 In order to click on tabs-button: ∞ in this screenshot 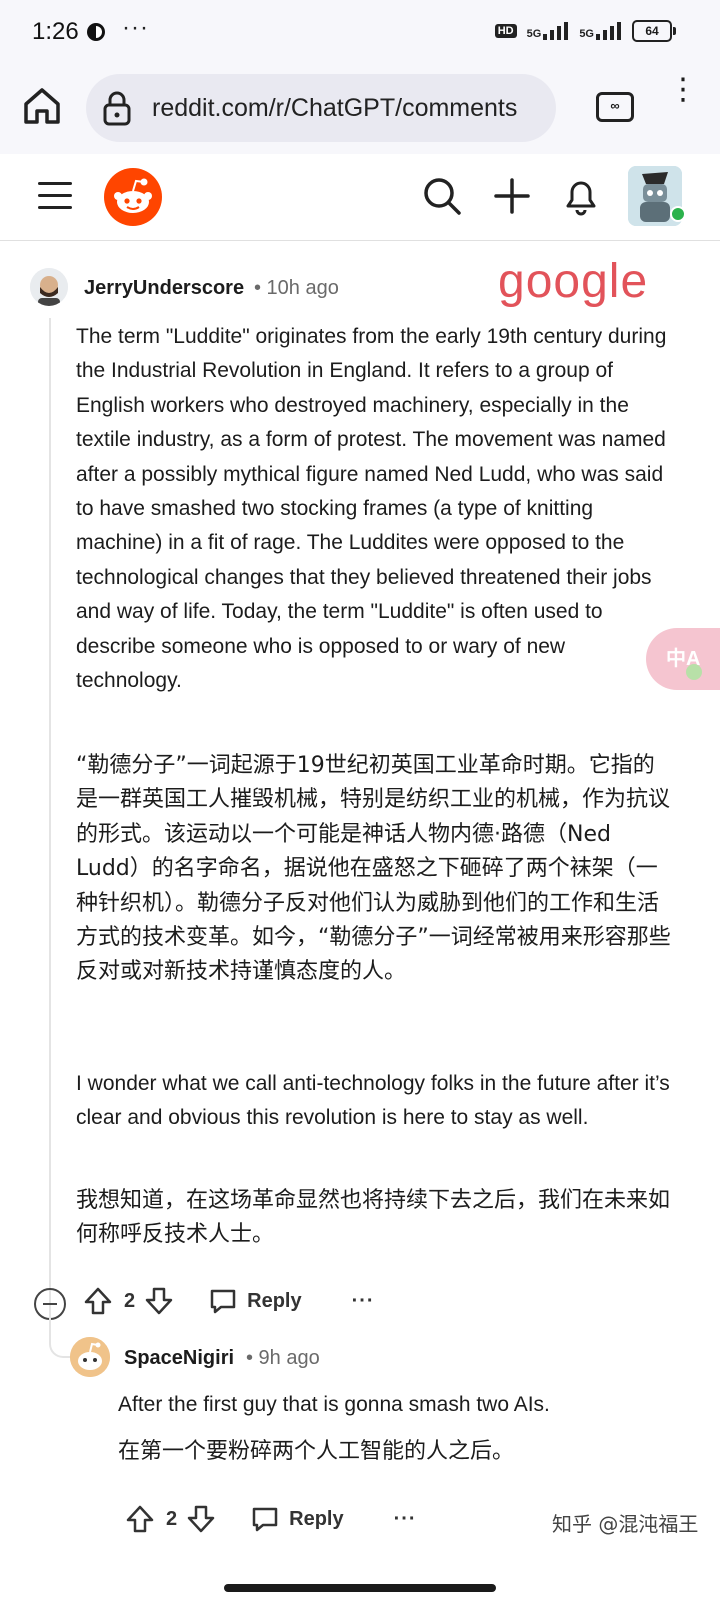, I will do `click(615, 107)`.